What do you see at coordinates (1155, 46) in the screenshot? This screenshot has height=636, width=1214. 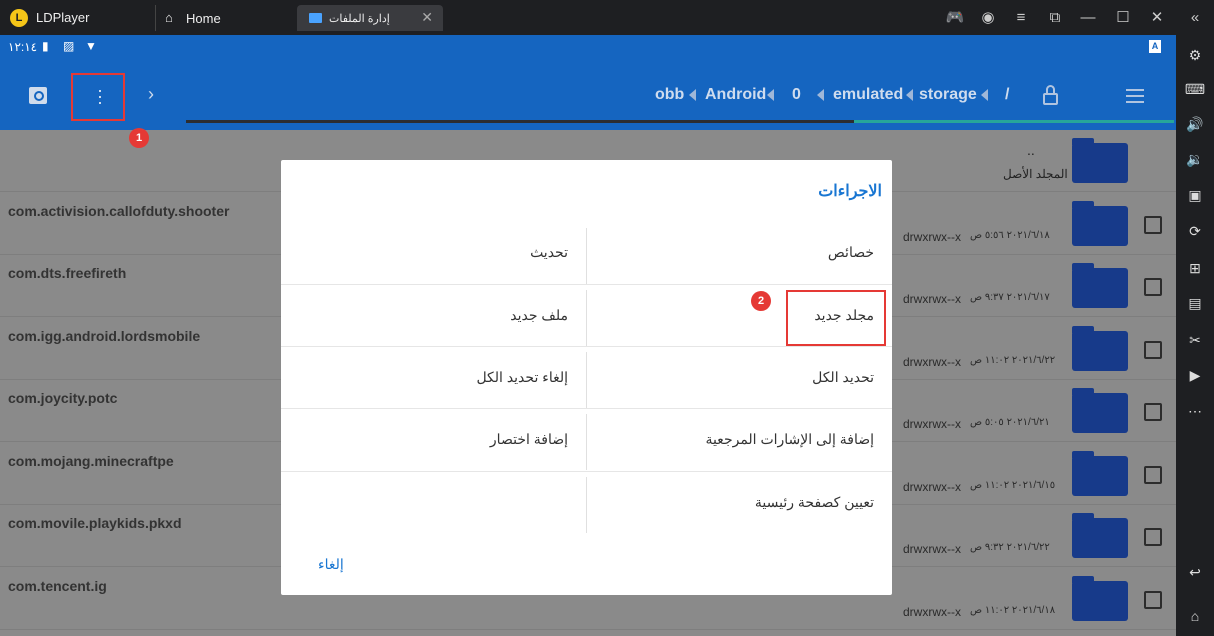 I see `keyboard-indicator: A` at bounding box center [1155, 46].